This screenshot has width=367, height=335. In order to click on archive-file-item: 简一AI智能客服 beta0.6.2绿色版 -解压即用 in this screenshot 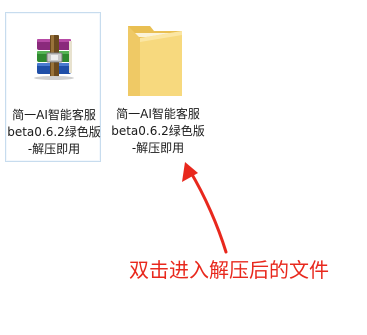, I will do `click(53, 87)`.